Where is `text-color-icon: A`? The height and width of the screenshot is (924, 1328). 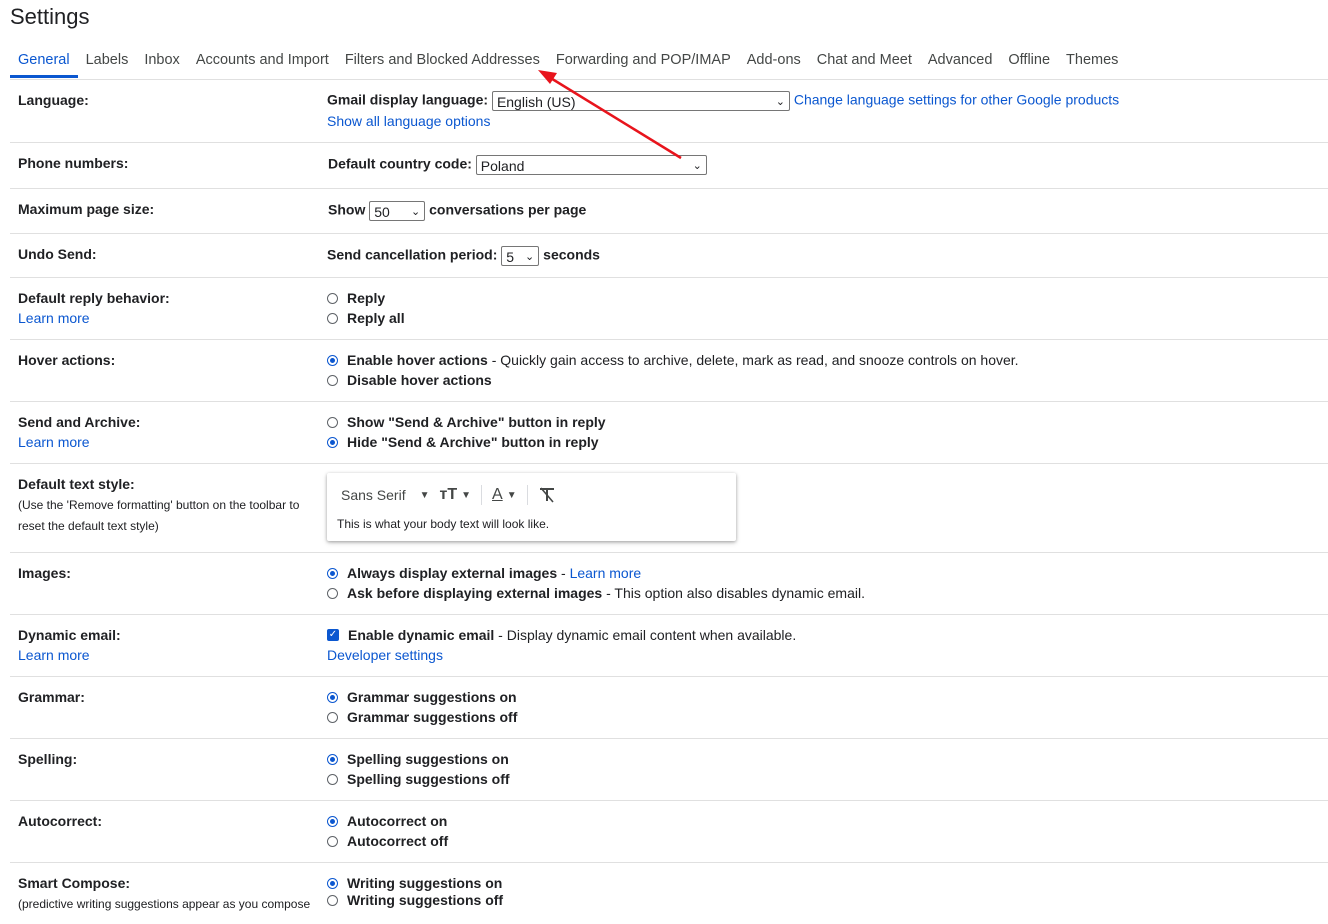 text-color-icon: A is located at coordinates (497, 494).